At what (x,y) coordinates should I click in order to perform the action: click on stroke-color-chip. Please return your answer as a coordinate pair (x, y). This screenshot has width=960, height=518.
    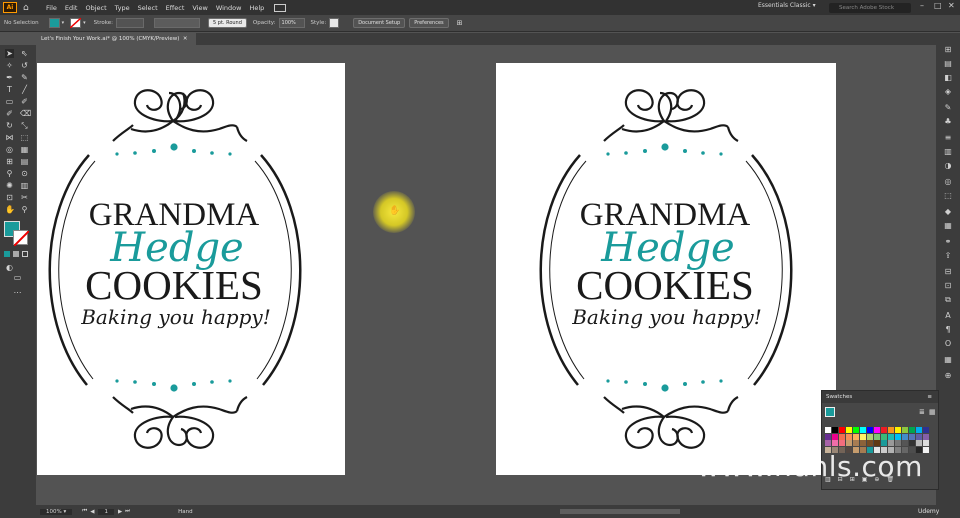
    Looking at the image, I should click on (76, 23).